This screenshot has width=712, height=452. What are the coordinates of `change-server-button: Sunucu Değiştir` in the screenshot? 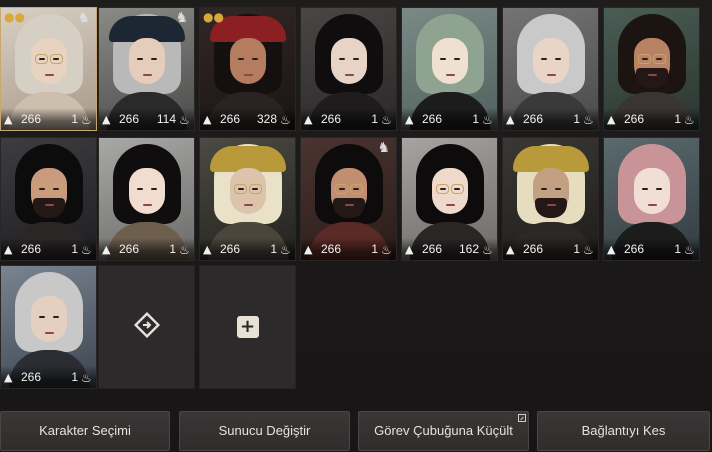 It's located at (264, 431).